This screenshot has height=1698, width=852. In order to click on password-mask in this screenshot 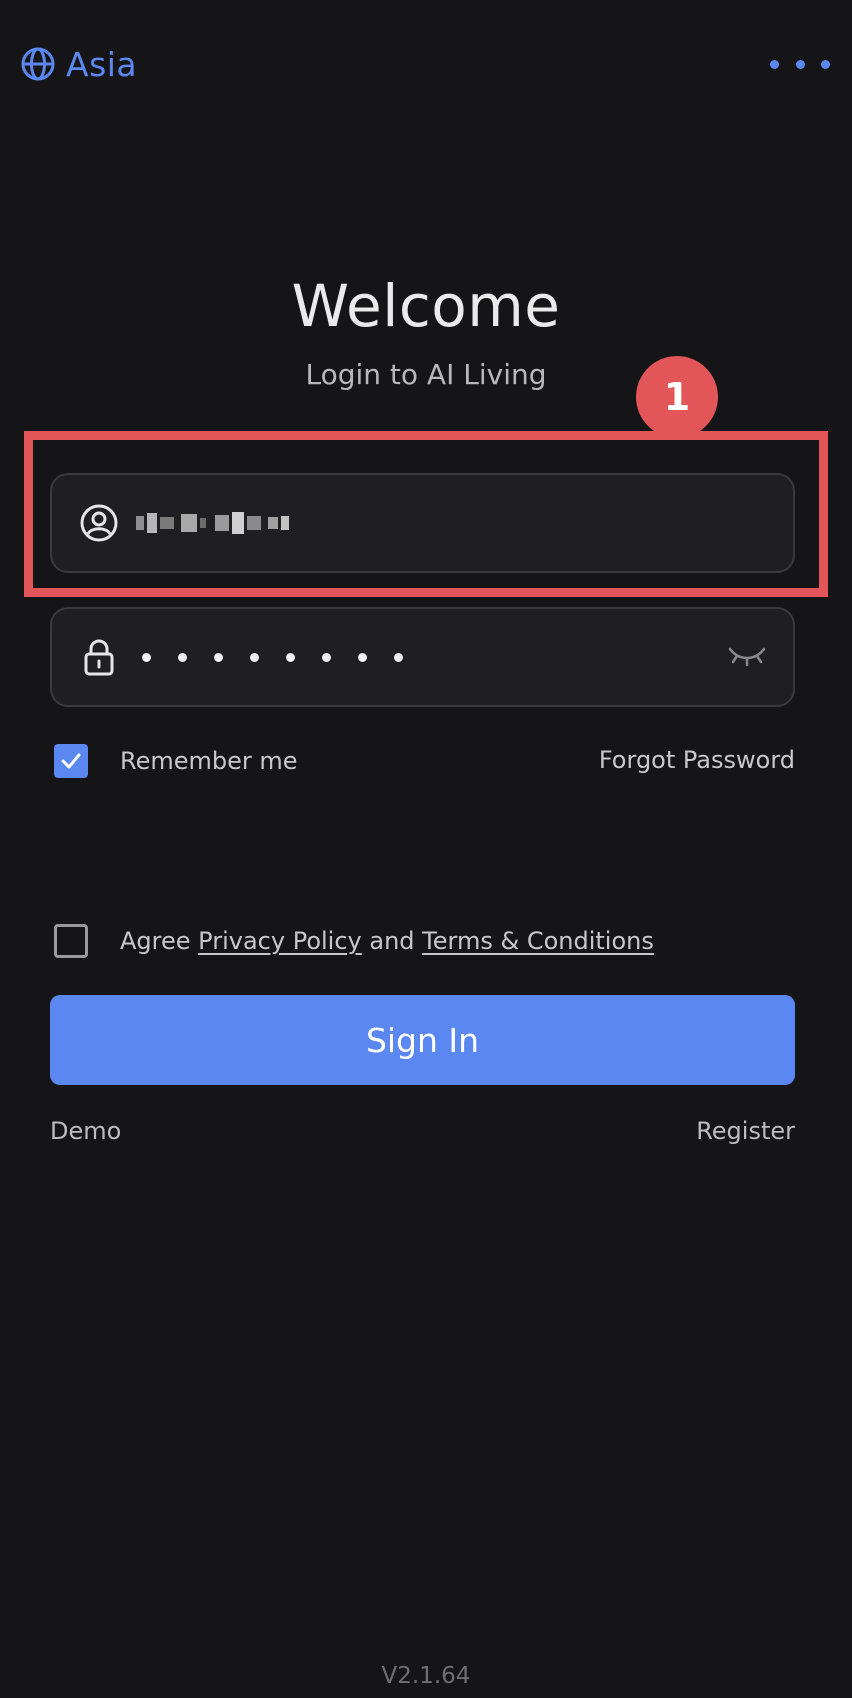, I will do `click(272, 657)`.